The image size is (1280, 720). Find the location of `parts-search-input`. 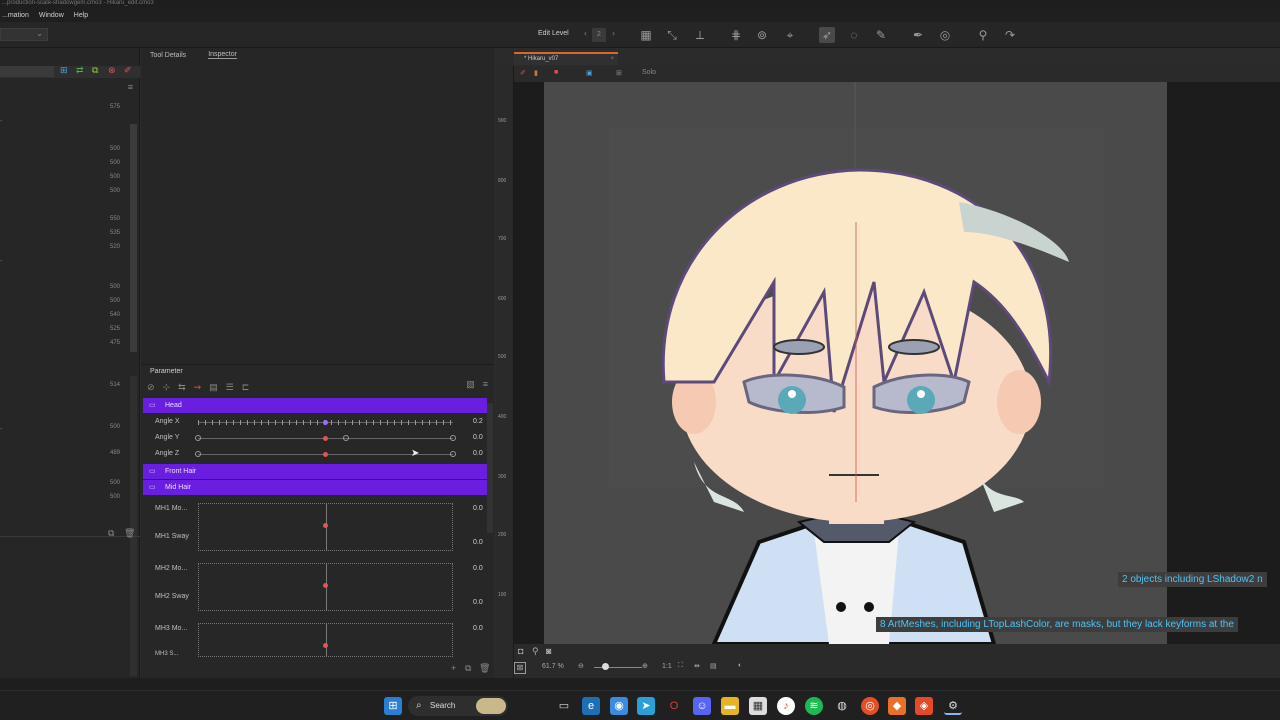

parts-search-input is located at coordinates (27, 71).